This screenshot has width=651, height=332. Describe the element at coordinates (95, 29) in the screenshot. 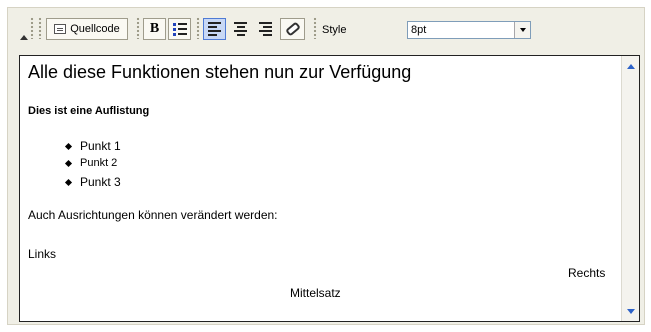

I see `source-code-label: Quellcode` at that location.